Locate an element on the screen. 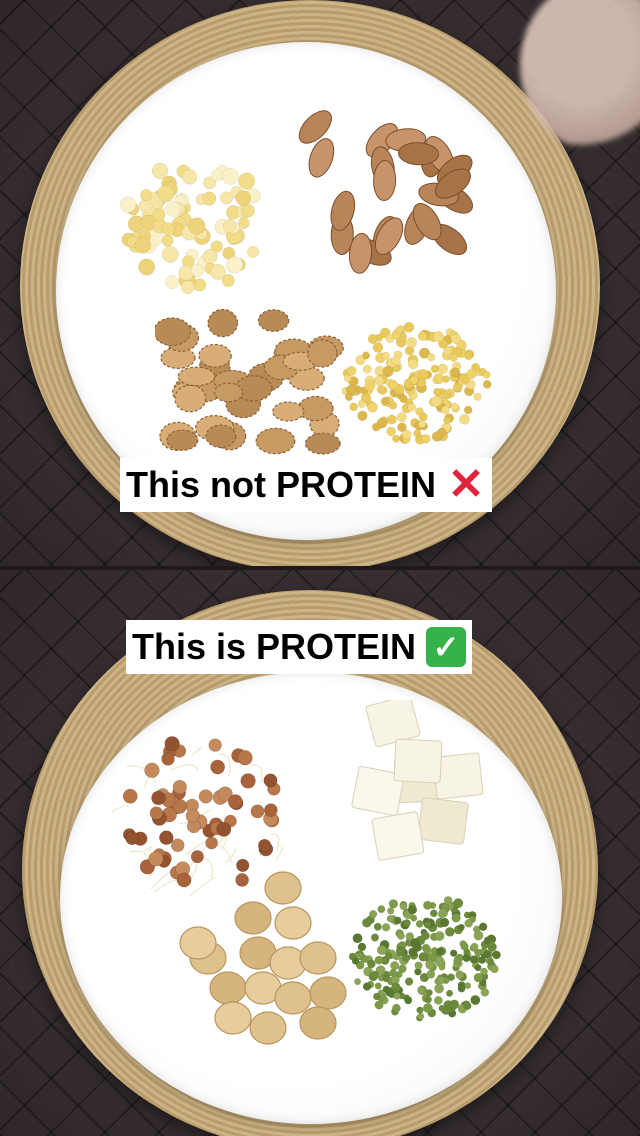 The width and height of the screenshot is (640, 1136). bottom-caption: This is PROTEIN ✓ is located at coordinates (299, 647).